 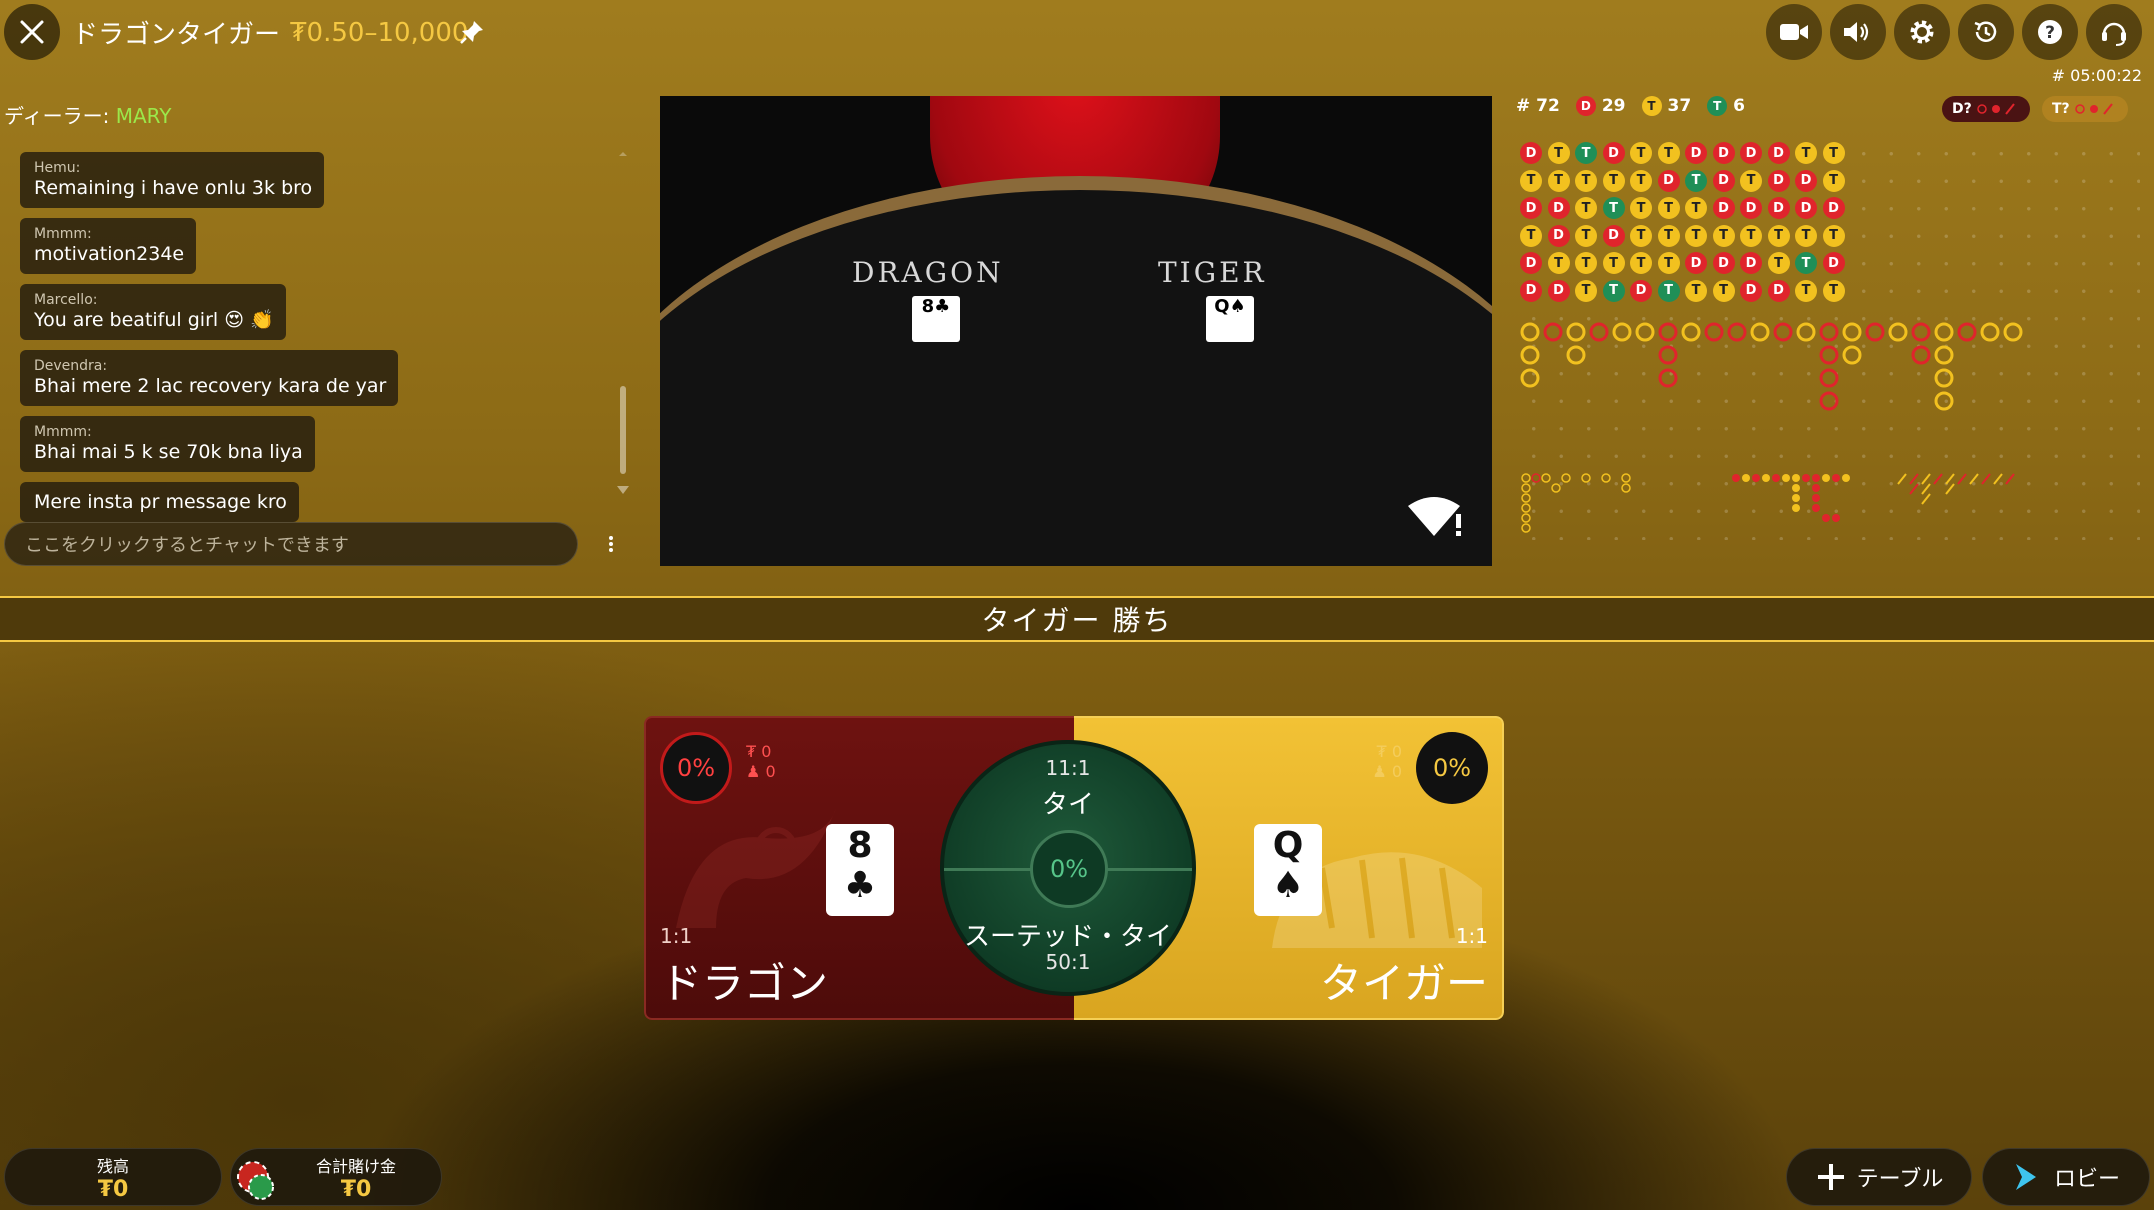 I want to click on help-icon: ?, so click(x=2050, y=32).